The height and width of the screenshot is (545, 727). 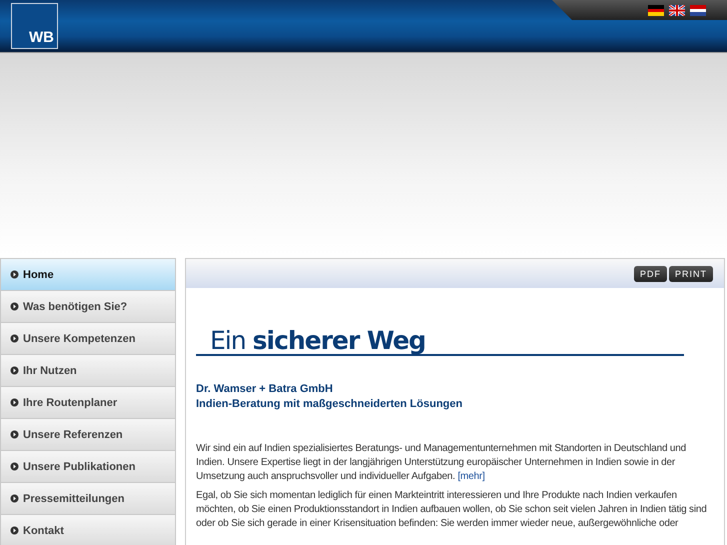 What do you see at coordinates (265, 389) in the screenshot?
I see `company-name: Dr. Wamser + Batra GmbH` at bounding box center [265, 389].